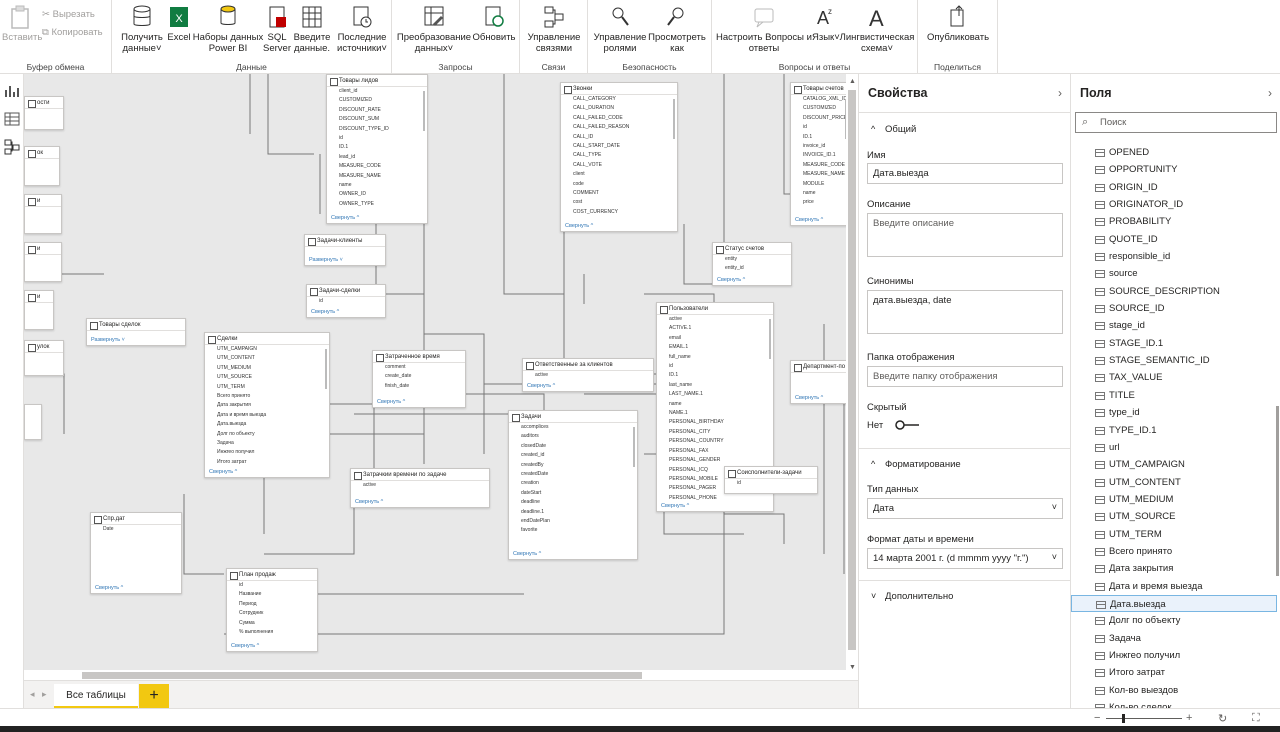  I want to click on table-field: MODULE, so click(818, 184).